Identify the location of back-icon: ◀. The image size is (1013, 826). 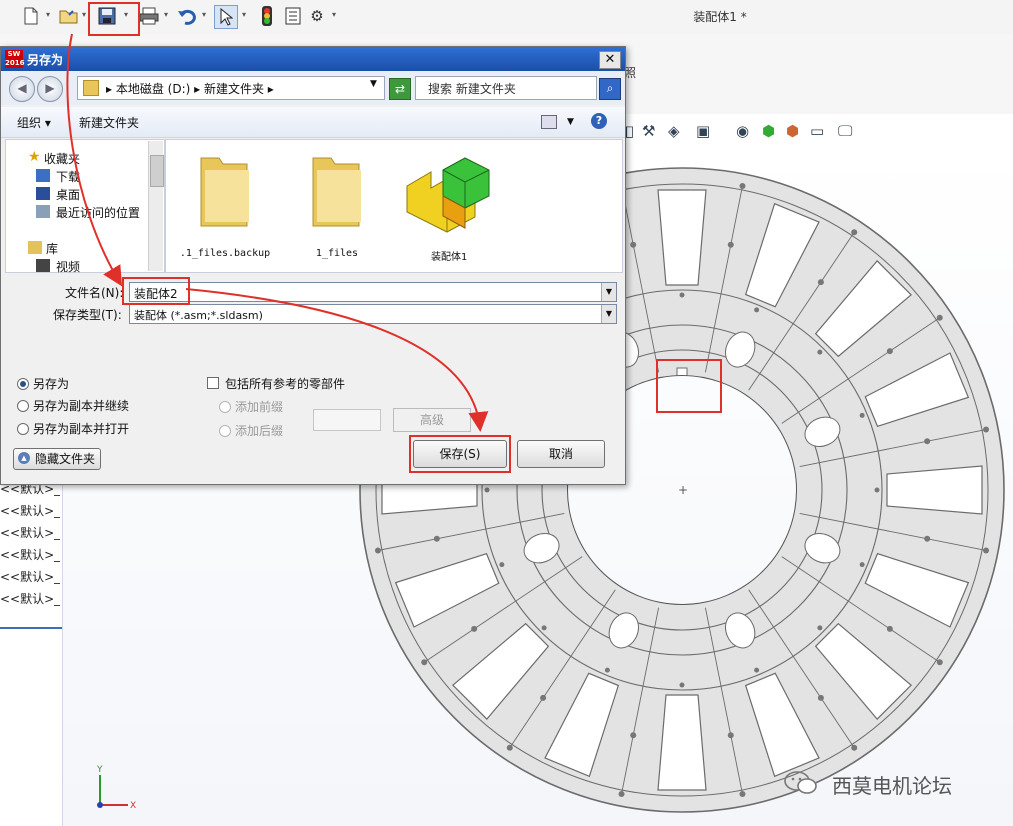
(22, 89).